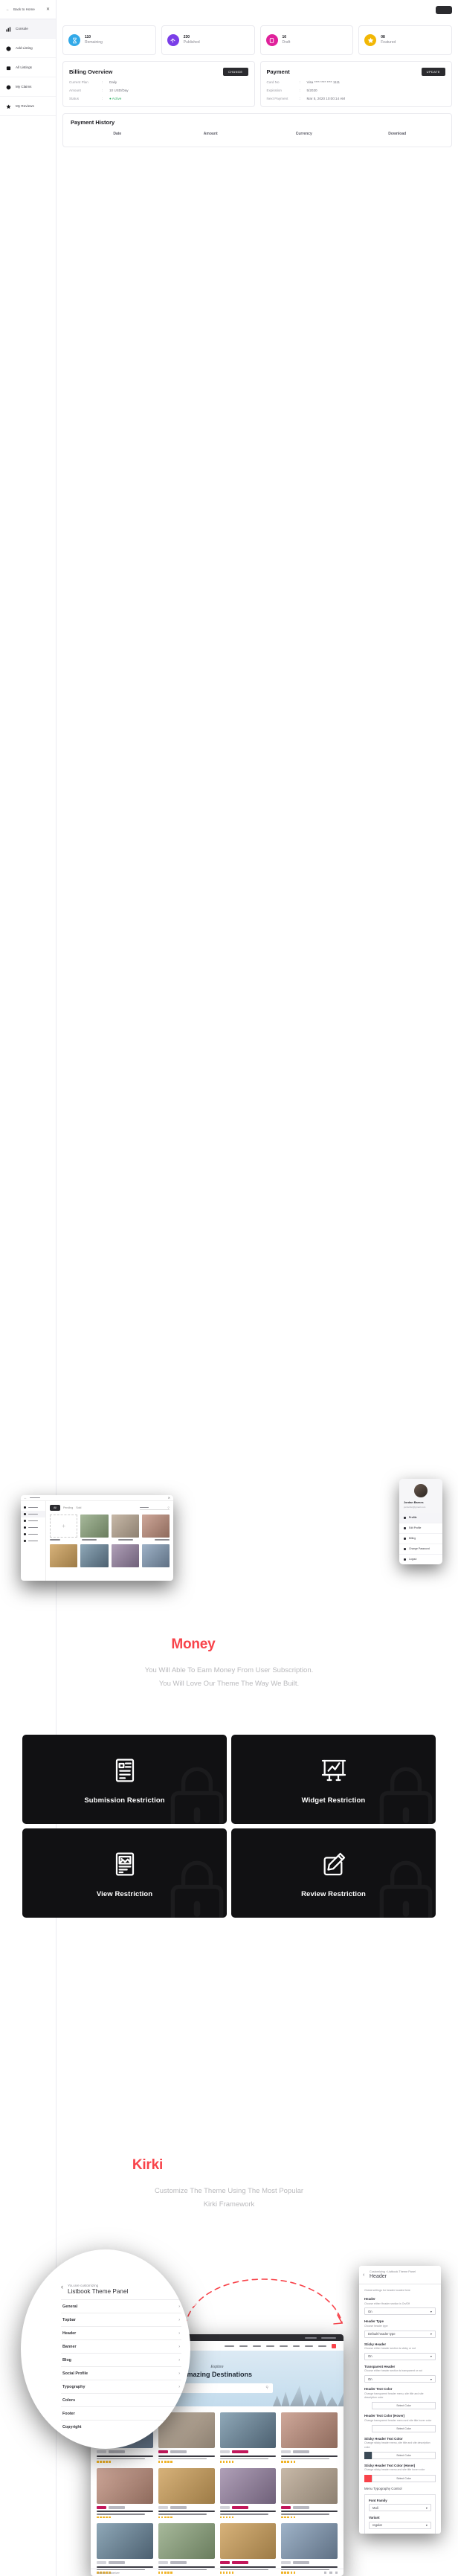 The image size is (458, 2576). What do you see at coordinates (303, 82) in the screenshot?
I see `detail-row: Card No: Visa **** **** **** 1111` at bounding box center [303, 82].